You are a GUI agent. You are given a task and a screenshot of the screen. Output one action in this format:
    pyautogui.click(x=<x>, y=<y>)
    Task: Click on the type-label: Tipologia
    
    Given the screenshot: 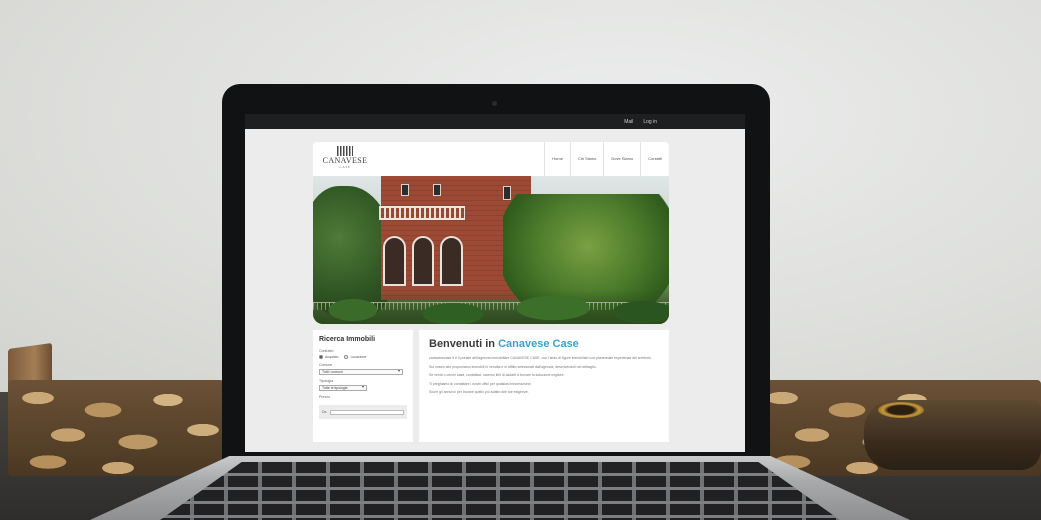 What is the action you would take?
    pyautogui.click(x=326, y=381)
    